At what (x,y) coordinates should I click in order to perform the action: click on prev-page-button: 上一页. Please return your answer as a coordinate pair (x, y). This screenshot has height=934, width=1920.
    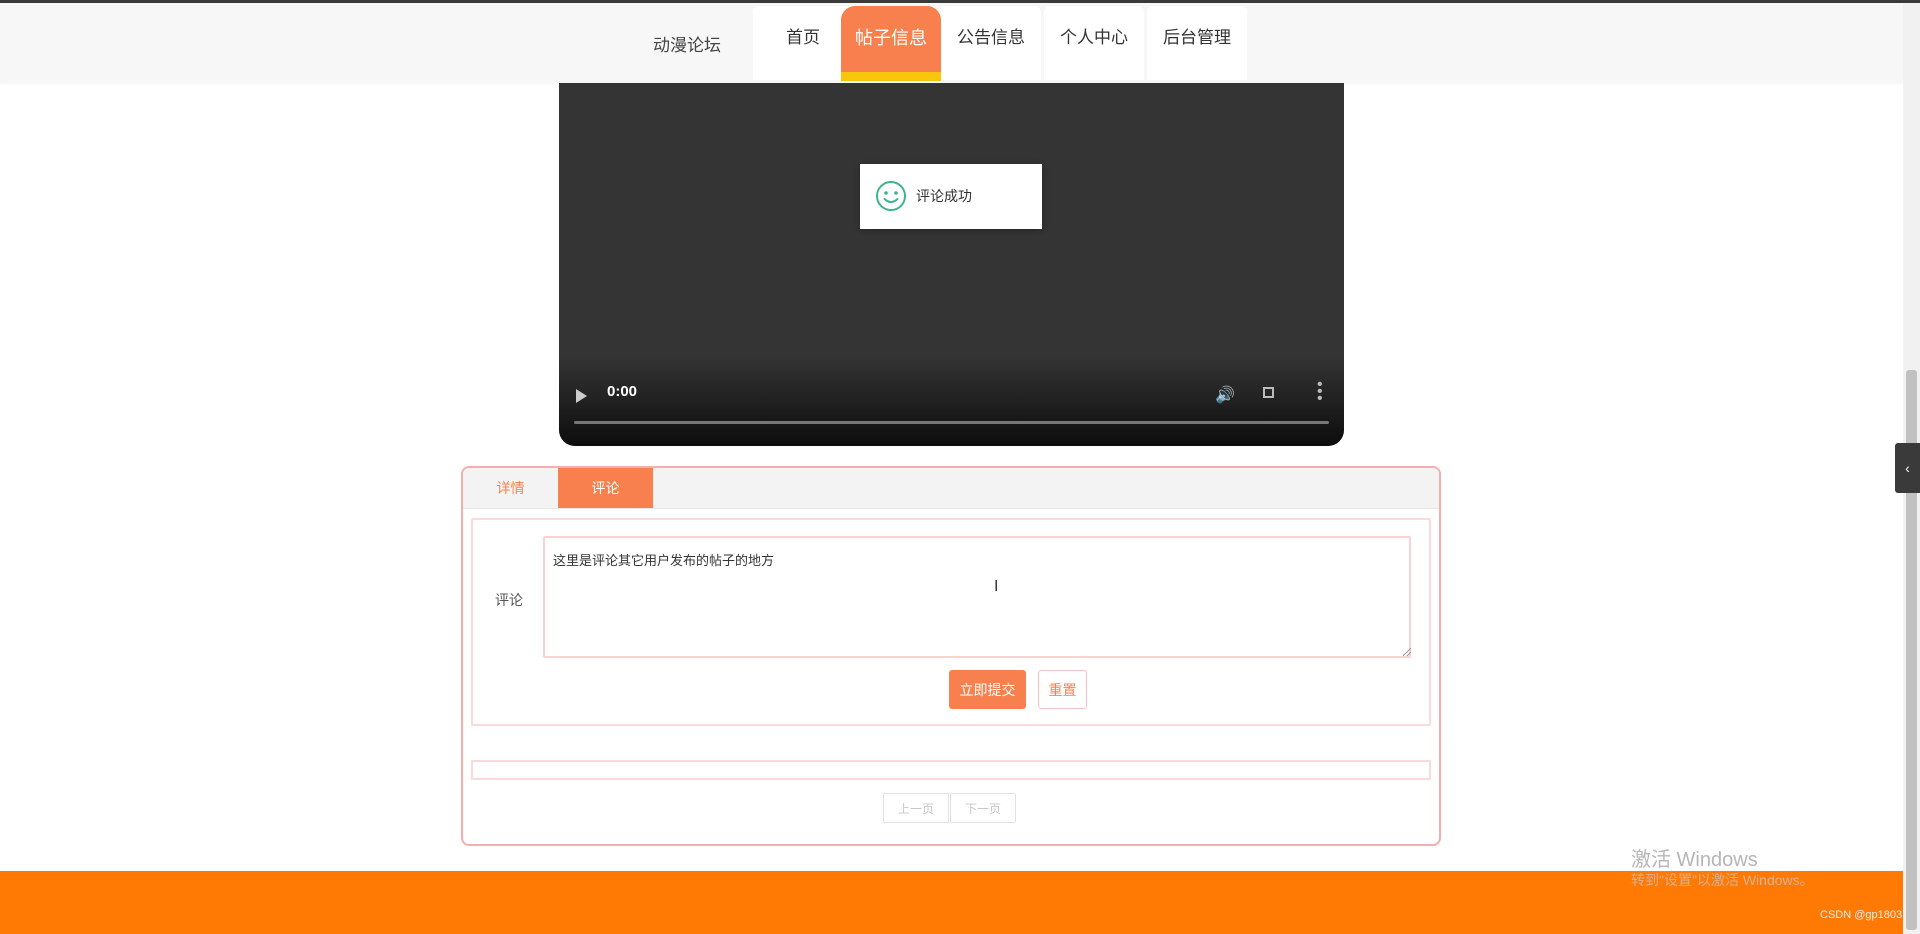
    Looking at the image, I should click on (916, 808).